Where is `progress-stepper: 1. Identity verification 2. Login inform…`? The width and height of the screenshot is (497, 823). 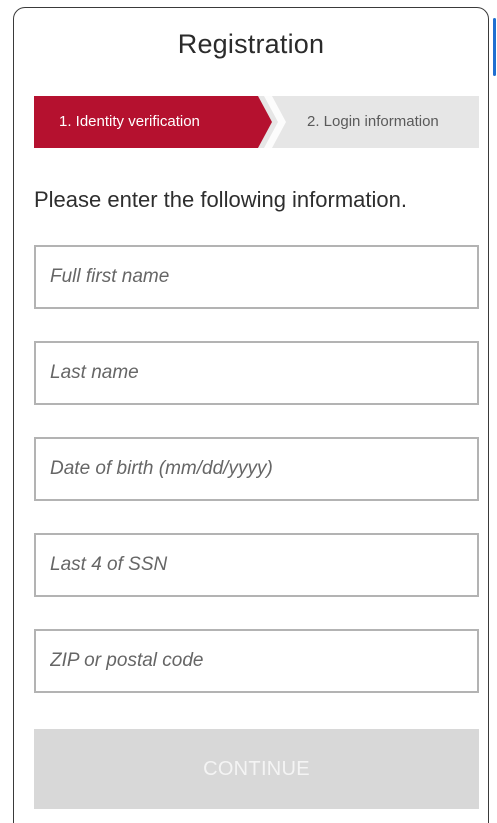
progress-stepper: 1. Identity verification 2. Login inform… is located at coordinates (256, 122).